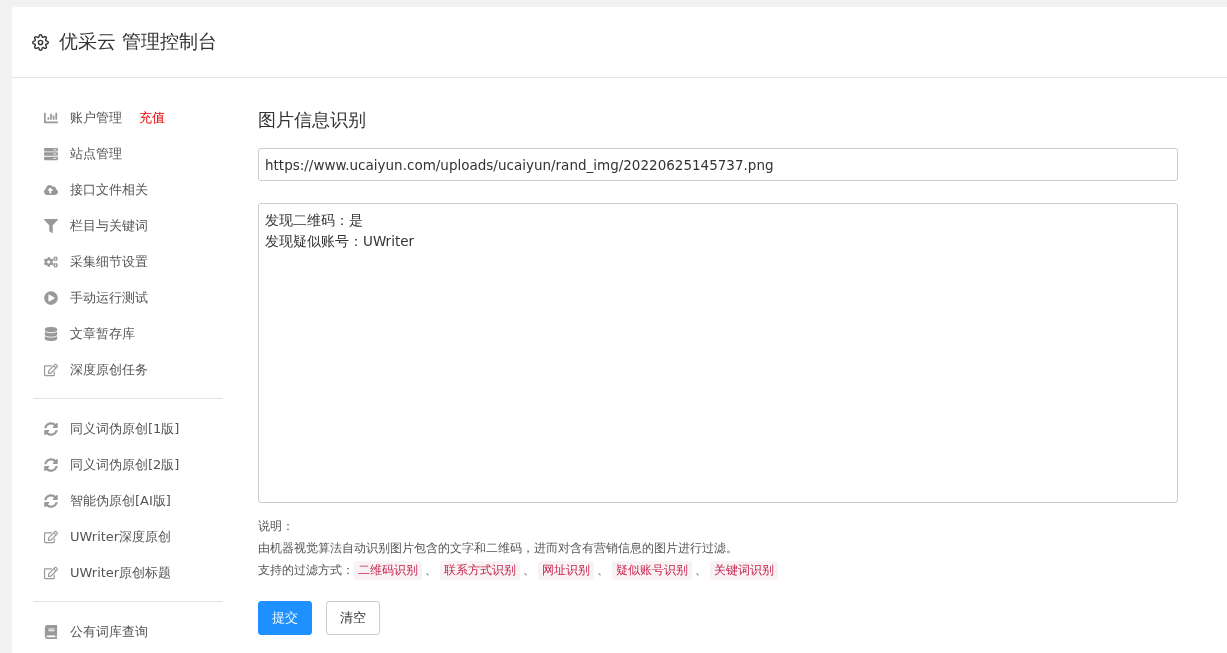 The height and width of the screenshot is (653, 1227). What do you see at coordinates (340, 241) in the screenshot?
I see `result-line: 发现疑似账号：UWriter` at bounding box center [340, 241].